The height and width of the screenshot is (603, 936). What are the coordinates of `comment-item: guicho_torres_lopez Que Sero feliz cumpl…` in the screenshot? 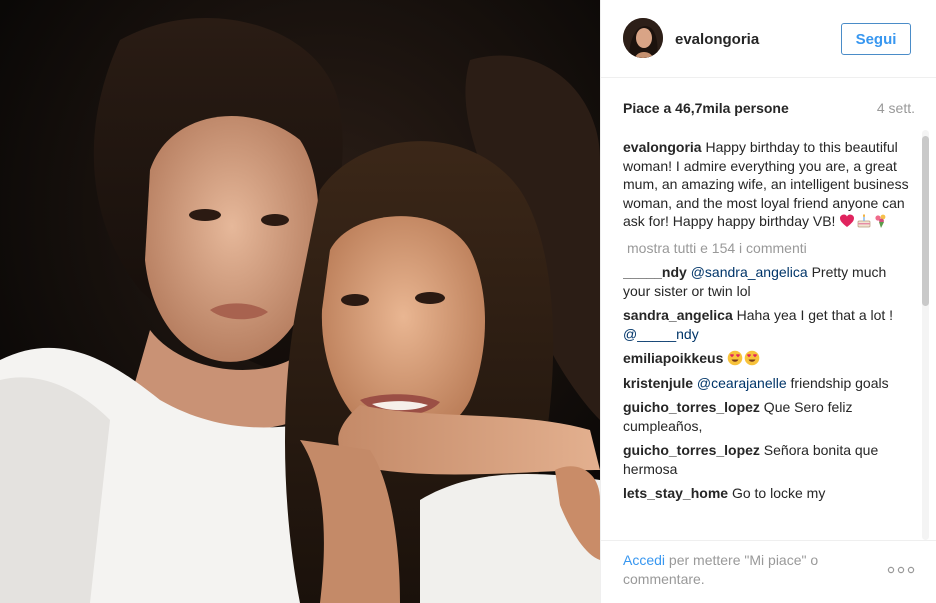 It's located at (768, 416).